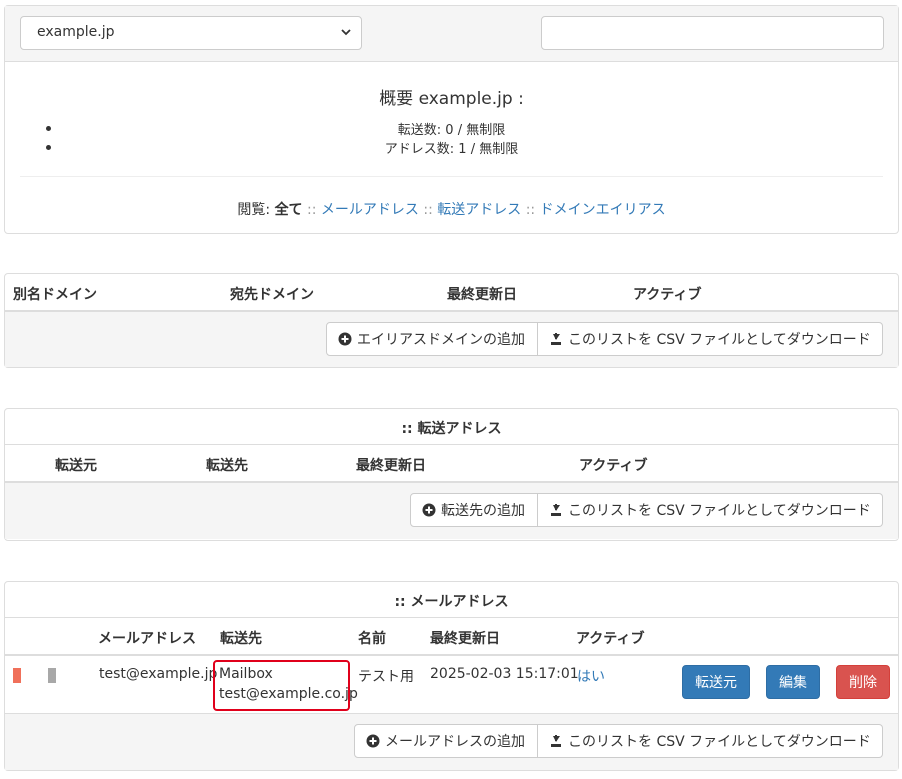  I want to click on column-header-name: 名前, so click(372, 639).